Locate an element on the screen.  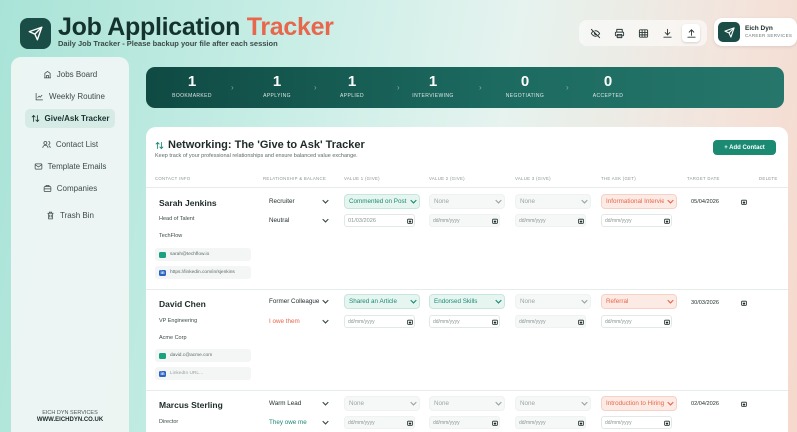
ask-select: Referral is located at coordinates (639, 301).